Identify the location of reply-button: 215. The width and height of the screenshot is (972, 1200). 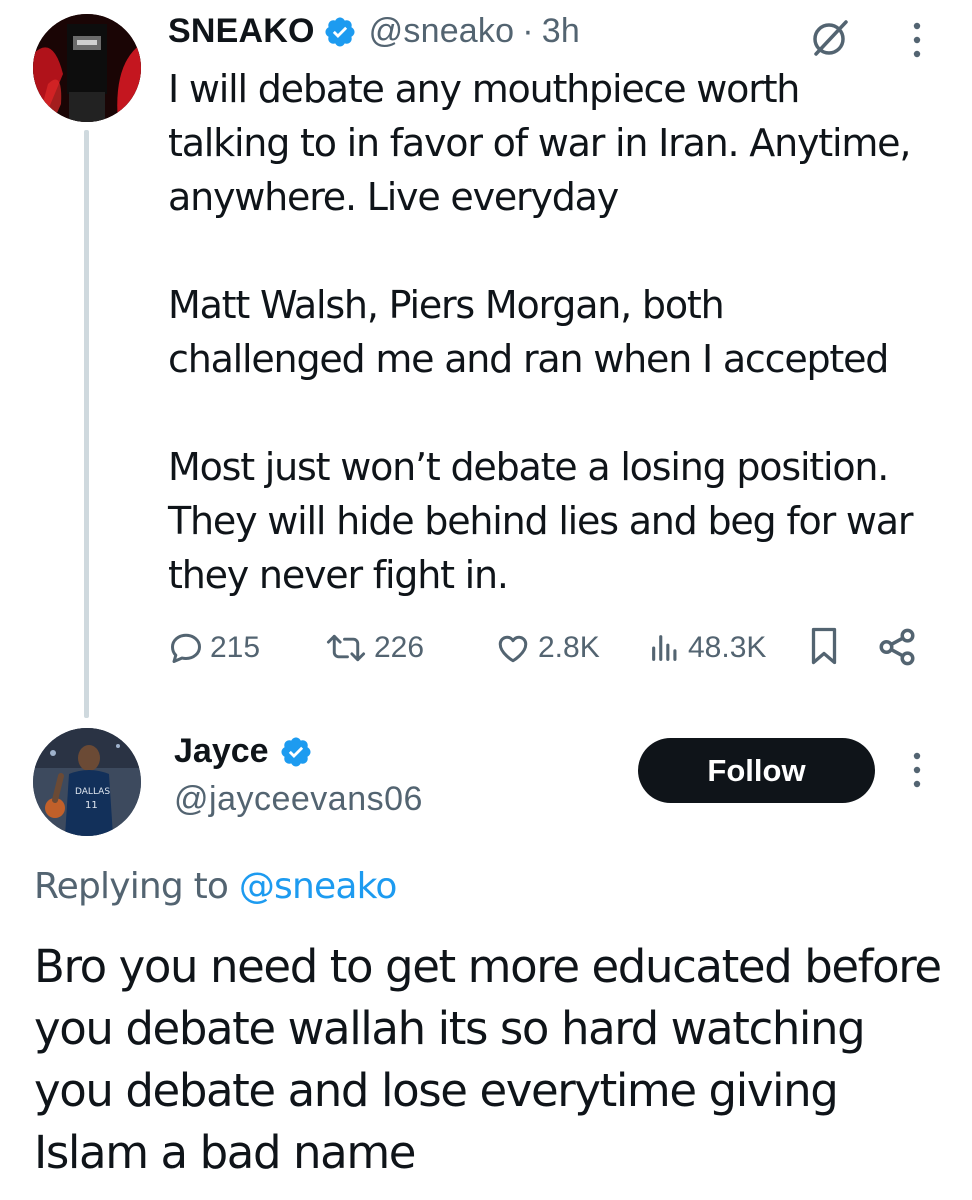
(214, 648).